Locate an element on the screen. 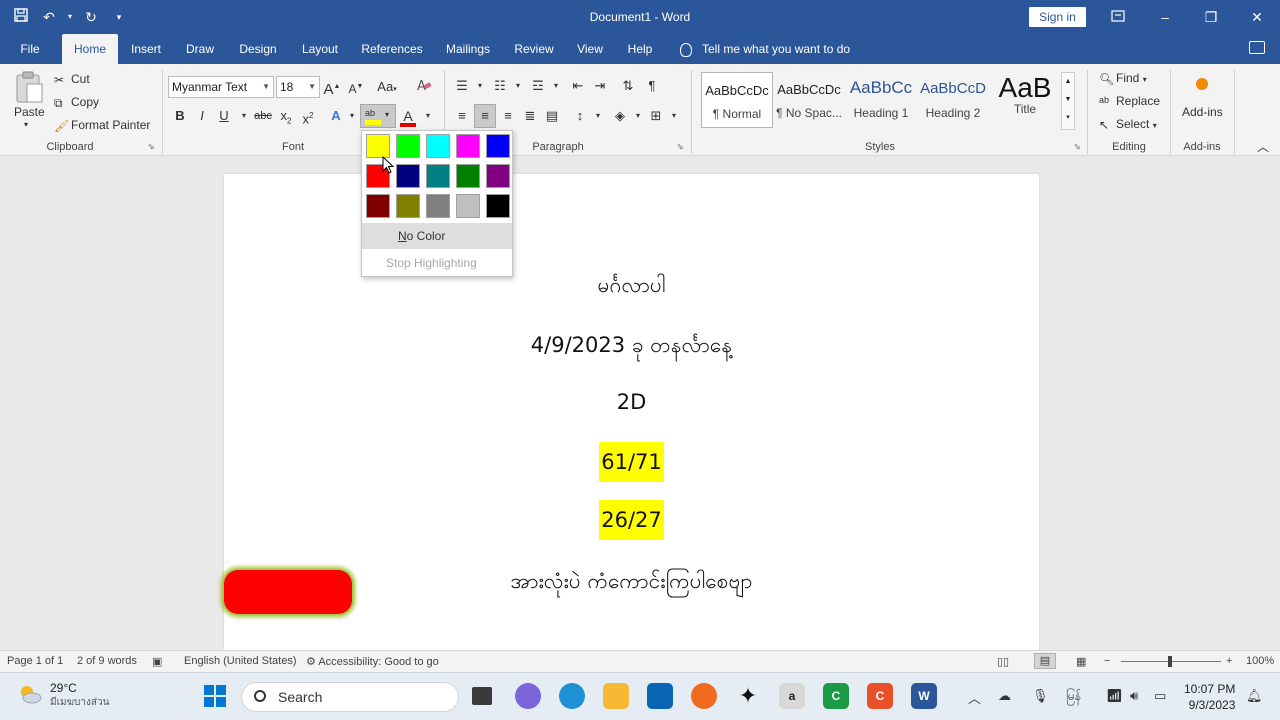 The width and height of the screenshot is (1280, 720). bullets-icon: ☰ is located at coordinates (462, 86).